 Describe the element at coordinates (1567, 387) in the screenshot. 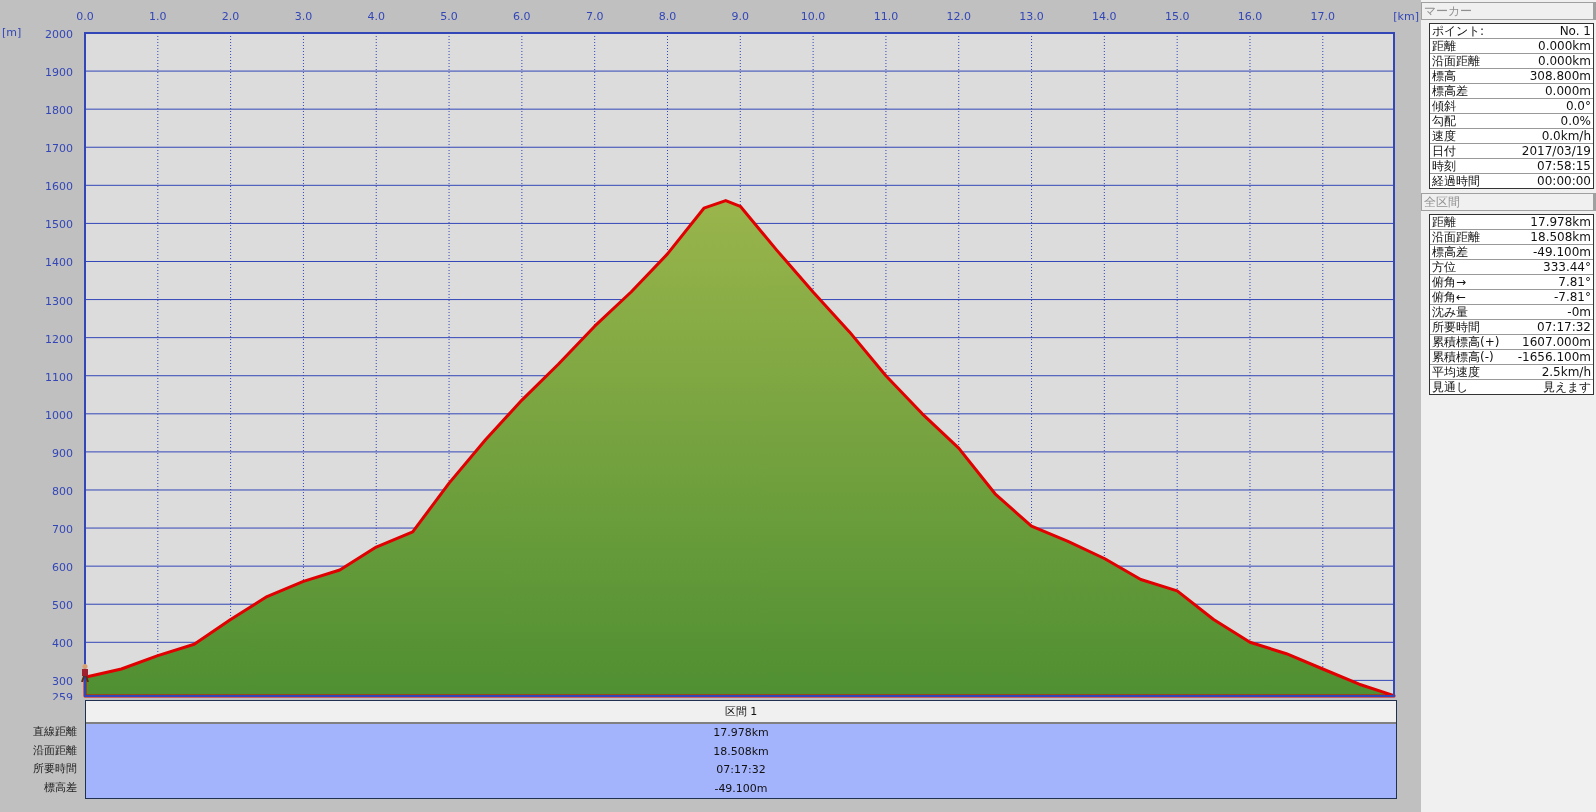

I see `table-cell: 見えます` at that location.